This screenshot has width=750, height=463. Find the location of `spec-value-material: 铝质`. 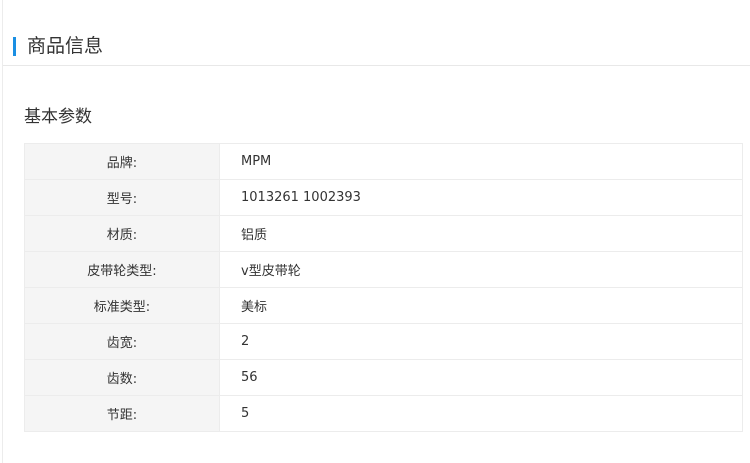

spec-value-material: 铝质 is located at coordinates (481, 233).